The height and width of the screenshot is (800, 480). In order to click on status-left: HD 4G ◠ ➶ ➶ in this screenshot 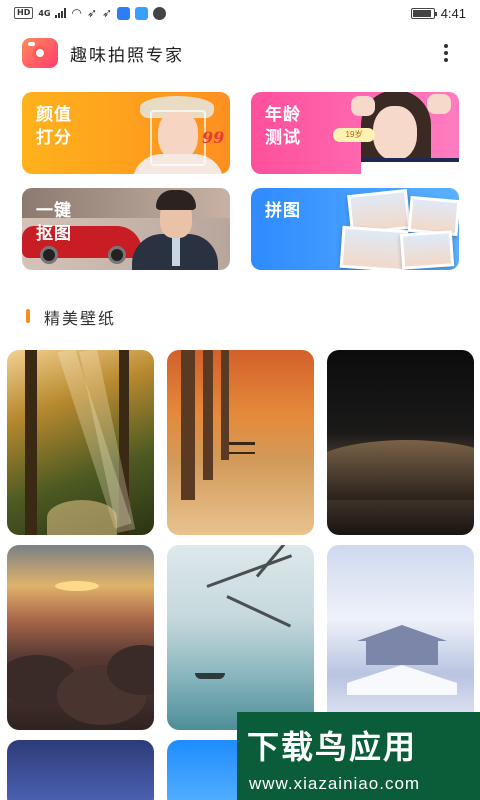, I will do `click(90, 13)`.